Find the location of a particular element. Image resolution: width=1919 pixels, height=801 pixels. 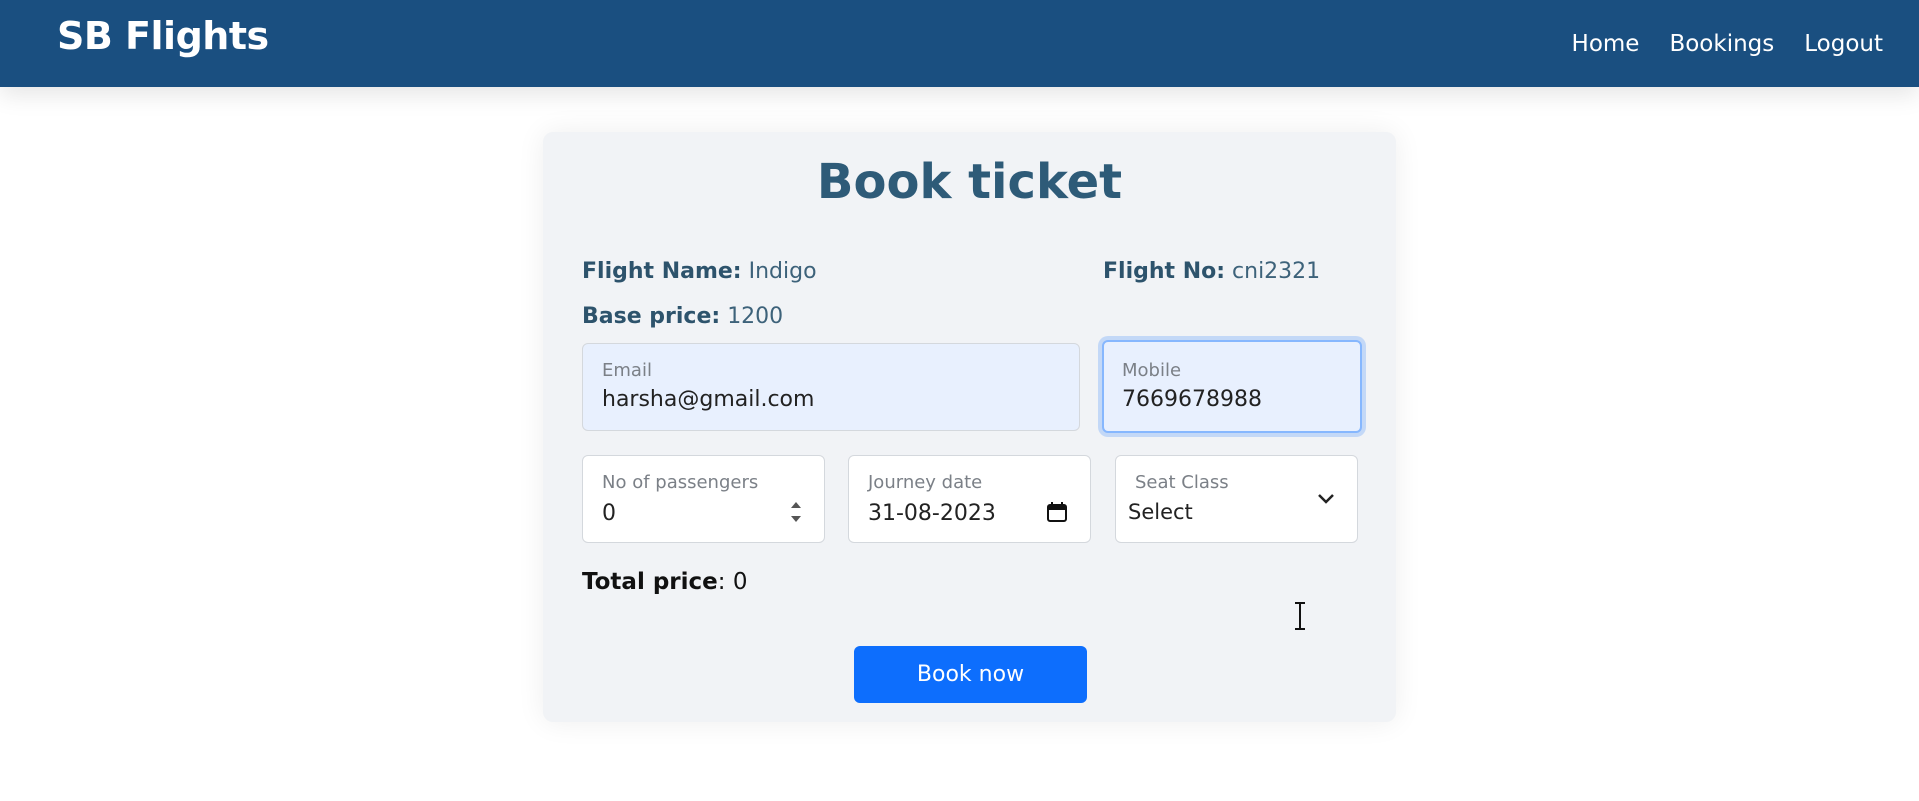

mobile-field: Mobile 7669678988 is located at coordinates (1232, 386).